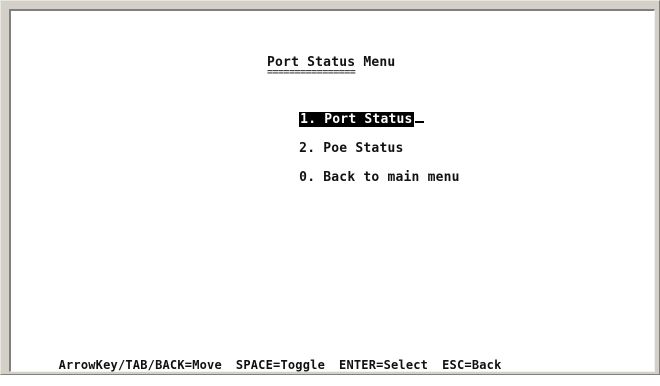  What do you see at coordinates (311, 72) in the screenshot?
I see `menu-title-underline: ================` at bounding box center [311, 72].